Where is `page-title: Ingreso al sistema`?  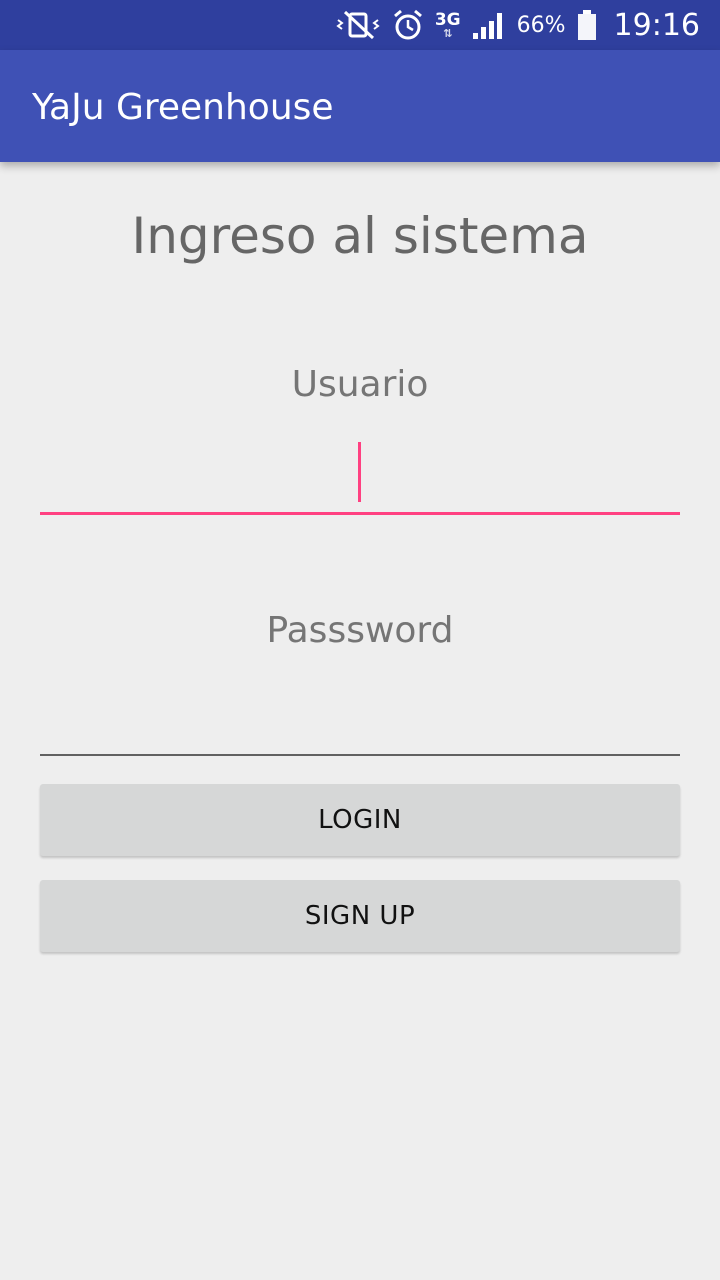
page-title: Ingreso al sistema is located at coordinates (360, 236).